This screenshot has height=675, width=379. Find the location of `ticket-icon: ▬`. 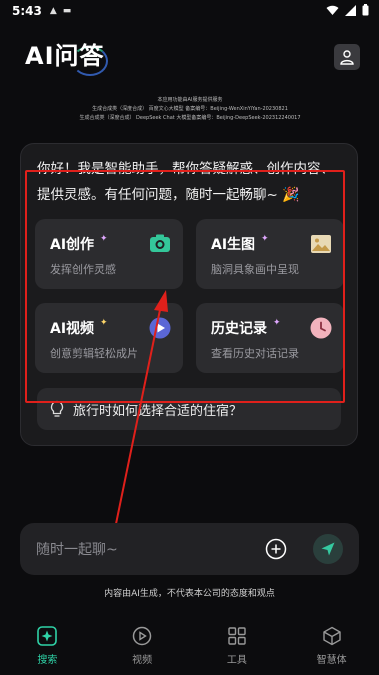

ticket-icon: ▬ is located at coordinates (67, 11).